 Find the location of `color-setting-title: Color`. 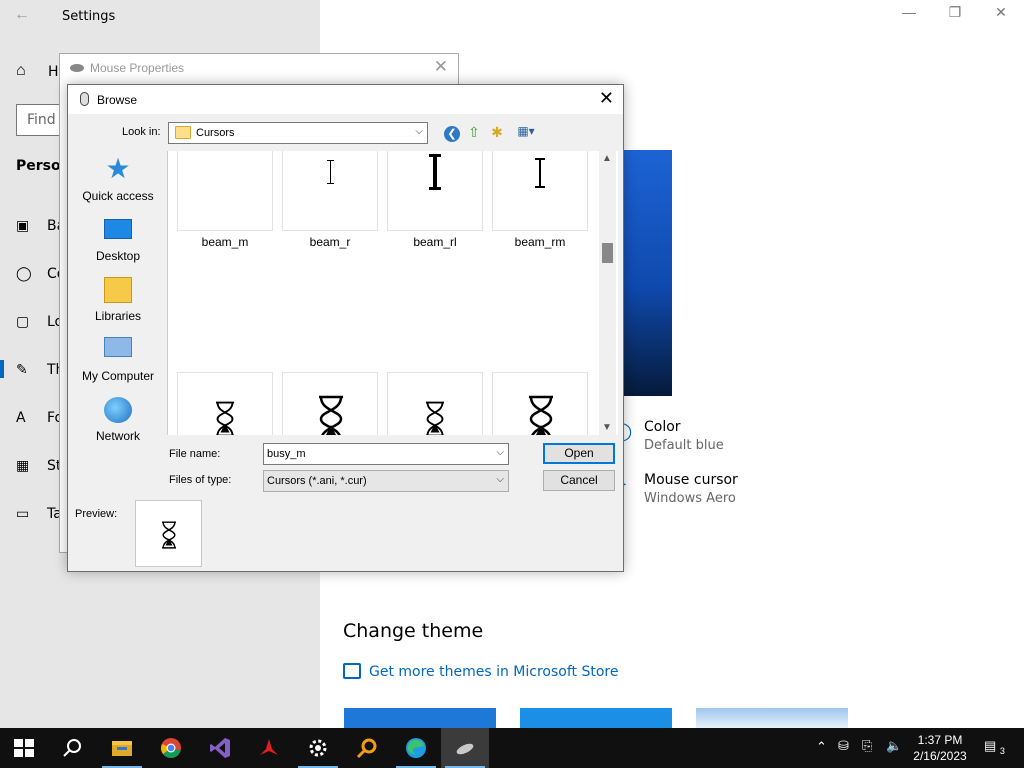

color-setting-title: Color is located at coordinates (662, 427).